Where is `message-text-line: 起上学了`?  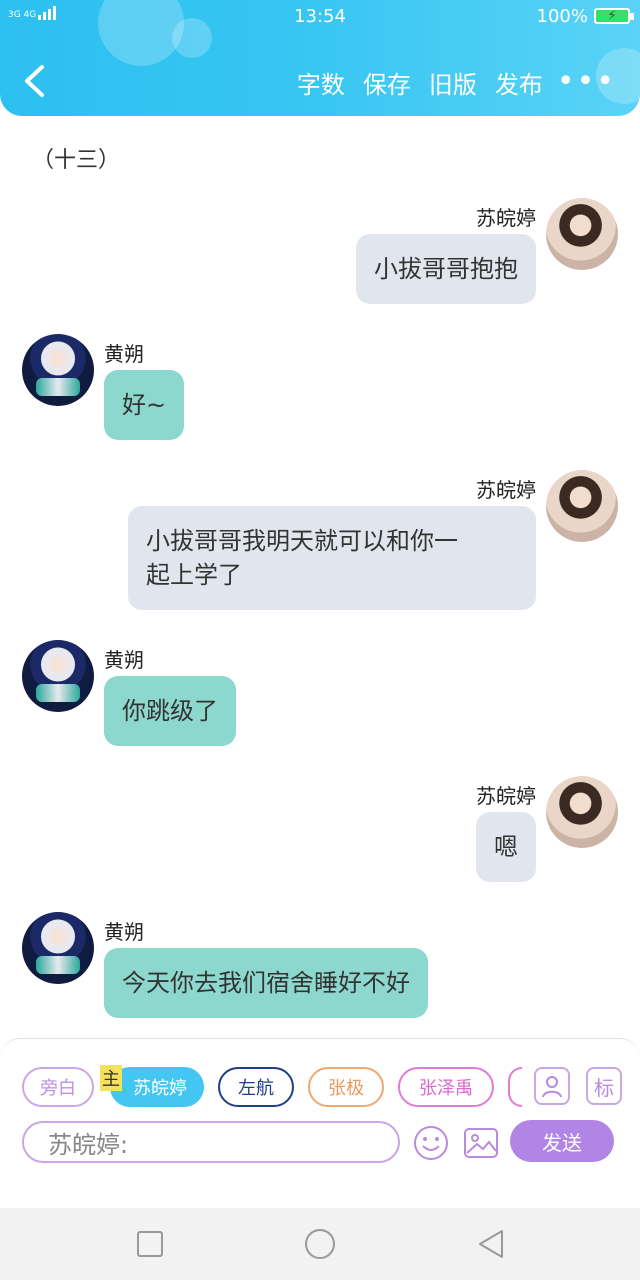 message-text-line: 起上学了 is located at coordinates (194, 575).